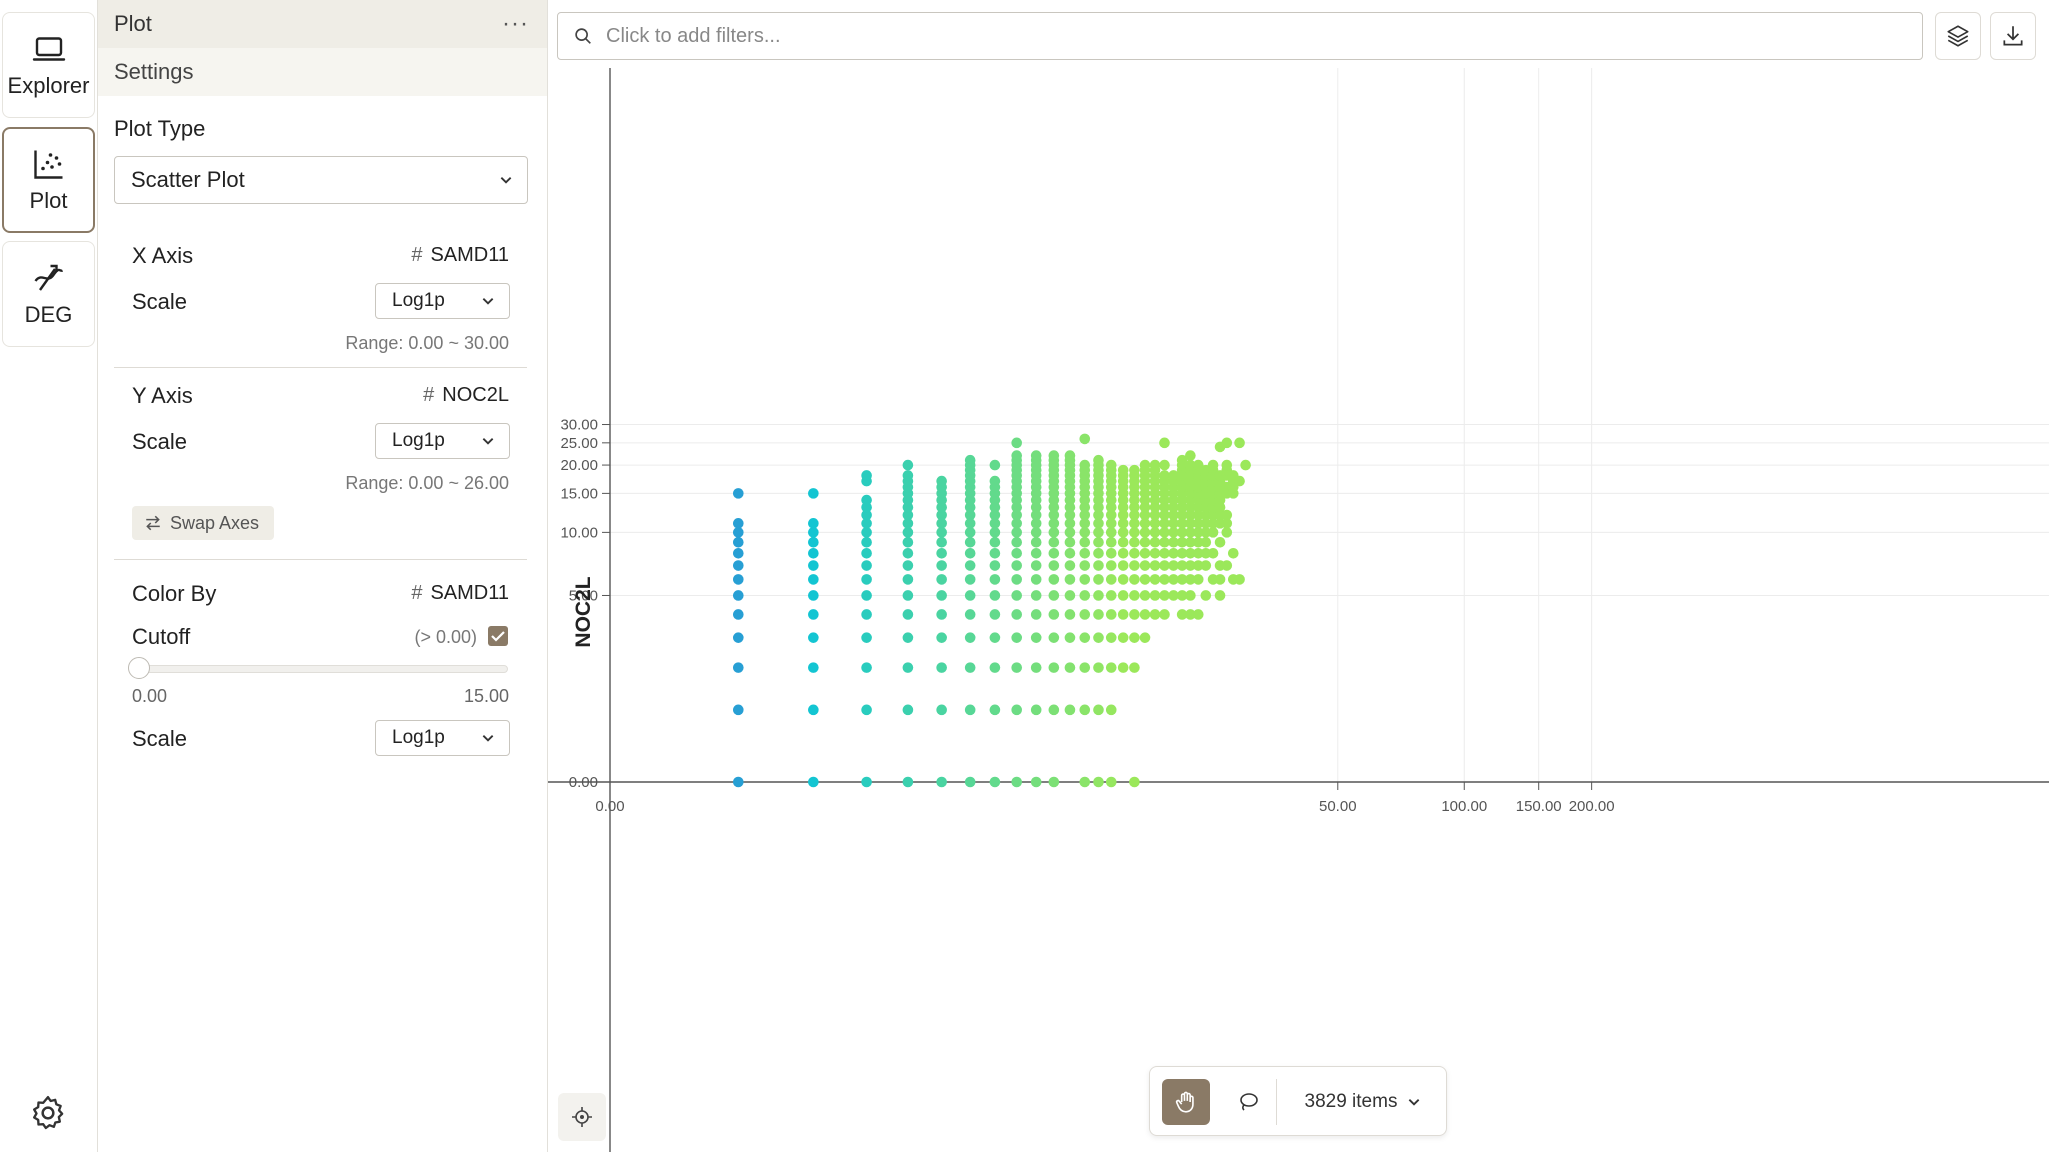  What do you see at coordinates (442, 738) in the screenshot?
I see `color-scale-select: Log1p` at bounding box center [442, 738].